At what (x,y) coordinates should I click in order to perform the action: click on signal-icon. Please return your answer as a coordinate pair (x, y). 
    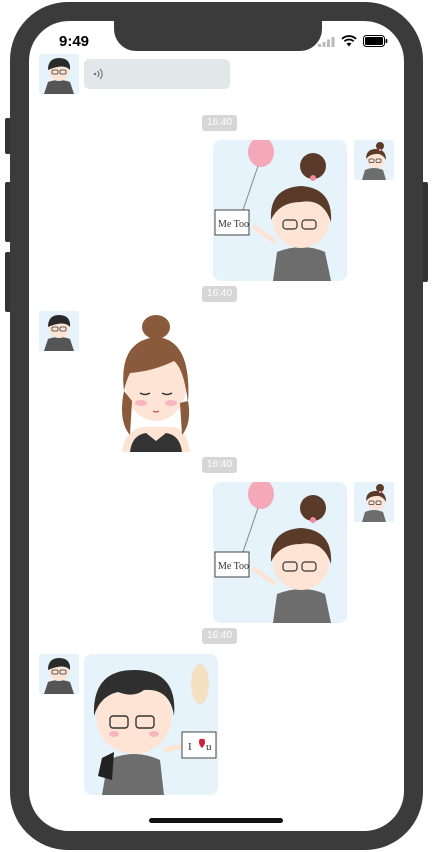
    Looking at the image, I should click on (326, 41).